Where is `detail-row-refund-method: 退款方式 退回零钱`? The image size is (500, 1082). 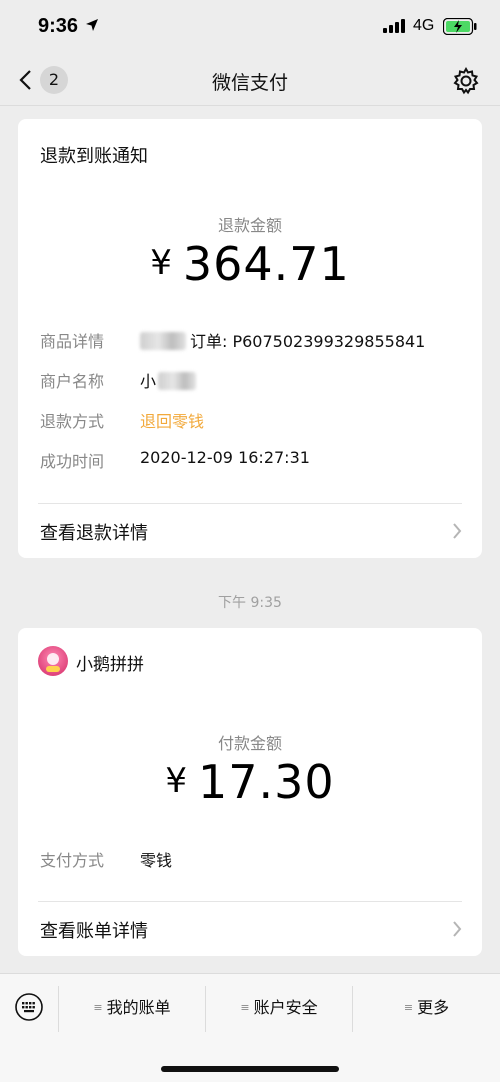
detail-row-refund-method: 退款方式 退回零钱 is located at coordinates (250, 420).